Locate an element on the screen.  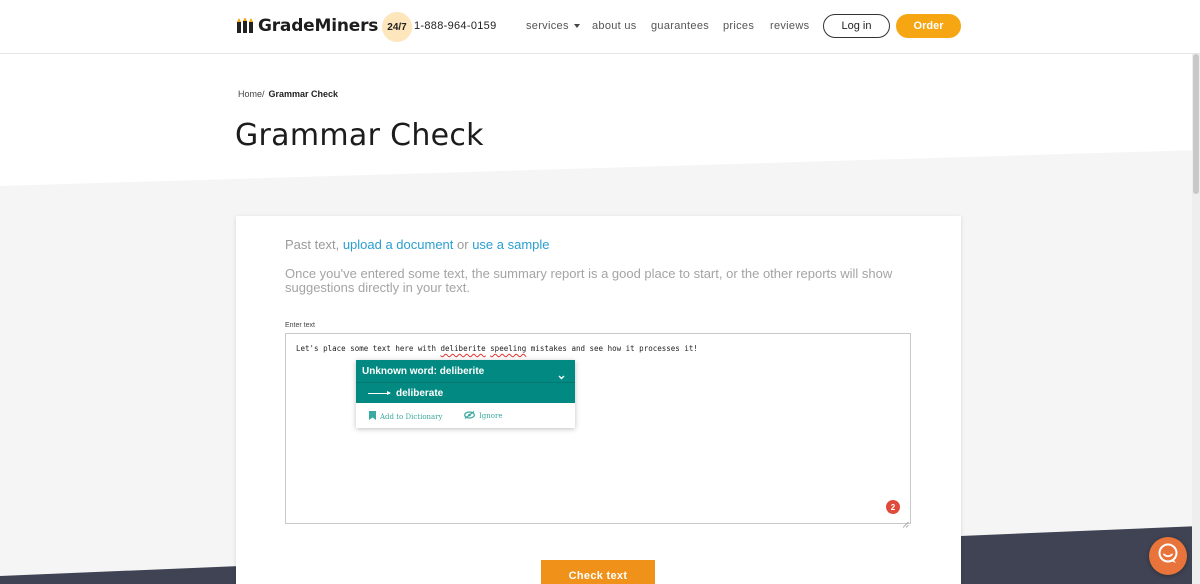
add-to-dictionary-label: Add to Dictionary is located at coordinates (411, 416).